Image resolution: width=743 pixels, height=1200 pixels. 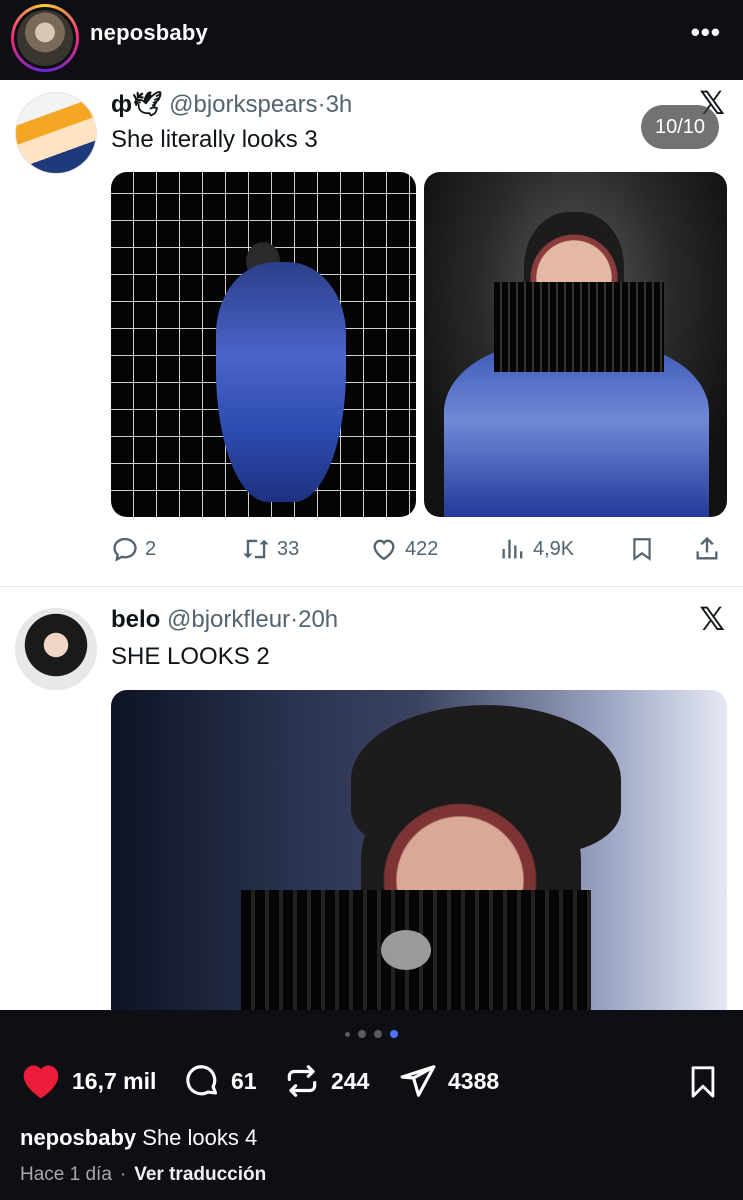 What do you see at coordinates (136, 619) in the screenshot?
I see `tweet2-display-name: belo` at bounding box center [136, 619].